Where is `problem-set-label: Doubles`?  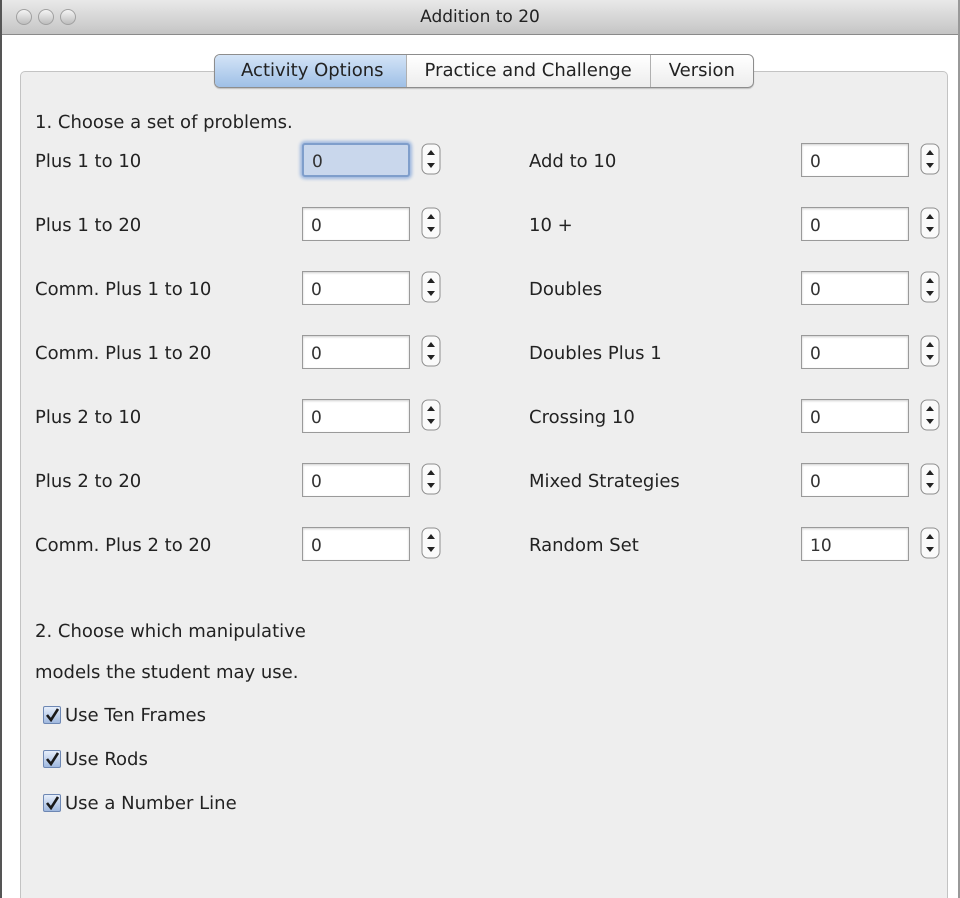
problem-set-label: Doubles is located at coordinates (566, 289).